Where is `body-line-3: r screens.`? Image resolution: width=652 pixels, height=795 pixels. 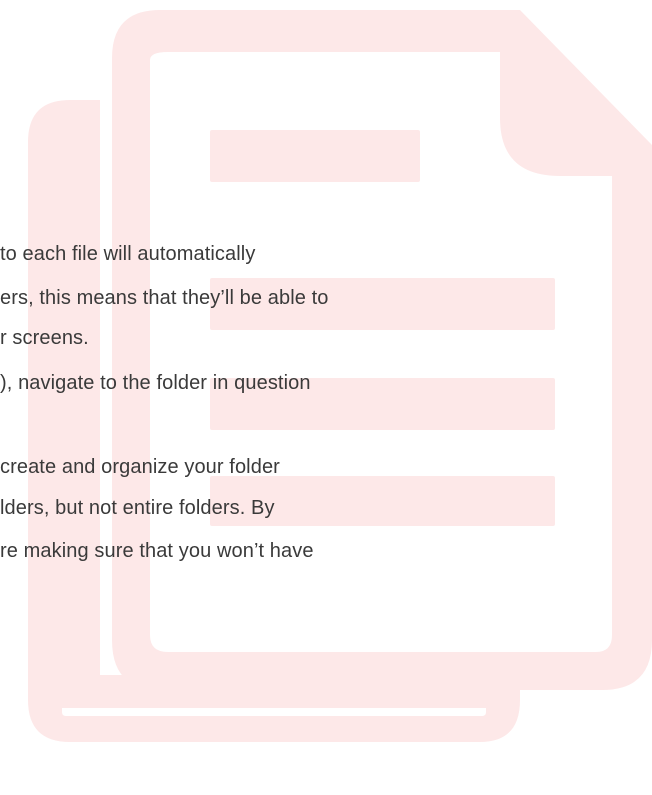
body-line-3: r screens. is located at coordinates (44, 338).